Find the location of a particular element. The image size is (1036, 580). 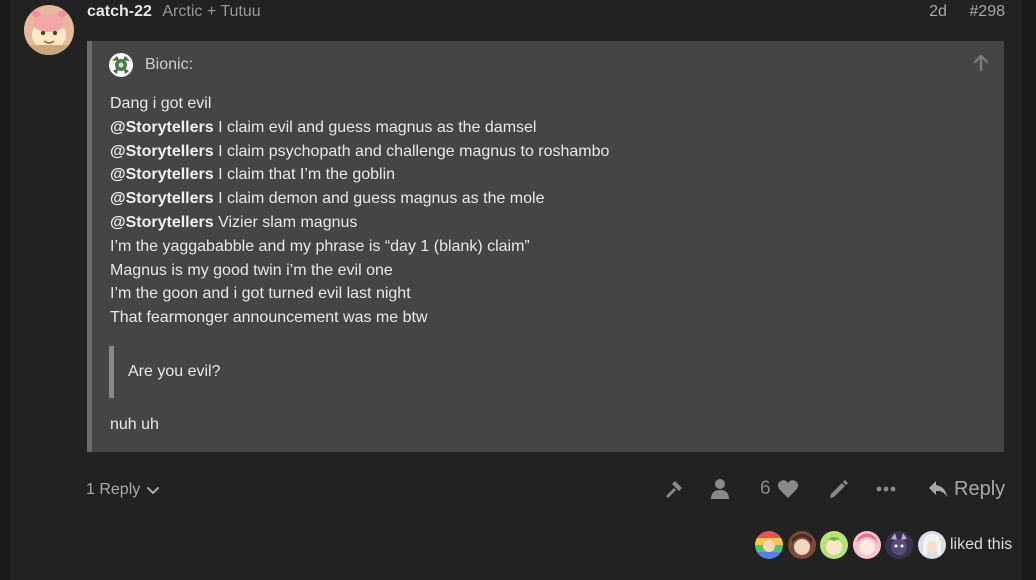

replies-button: 1 Reply is located at coordinates (123, 490).